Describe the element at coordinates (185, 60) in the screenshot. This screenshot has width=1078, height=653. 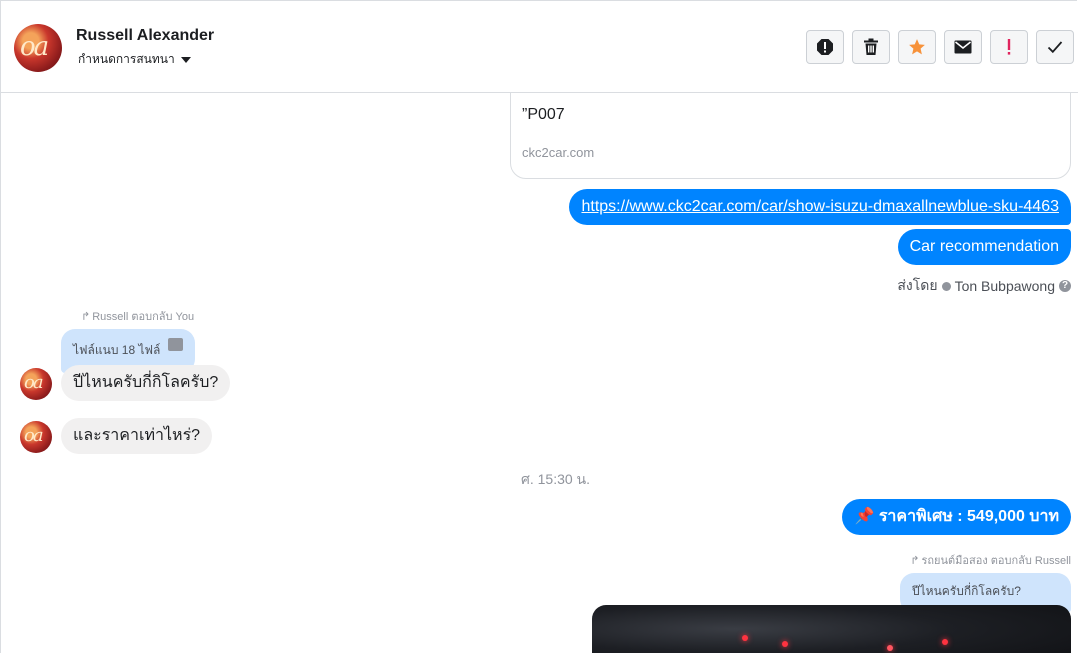
I see `caret-down-icon` at that location.